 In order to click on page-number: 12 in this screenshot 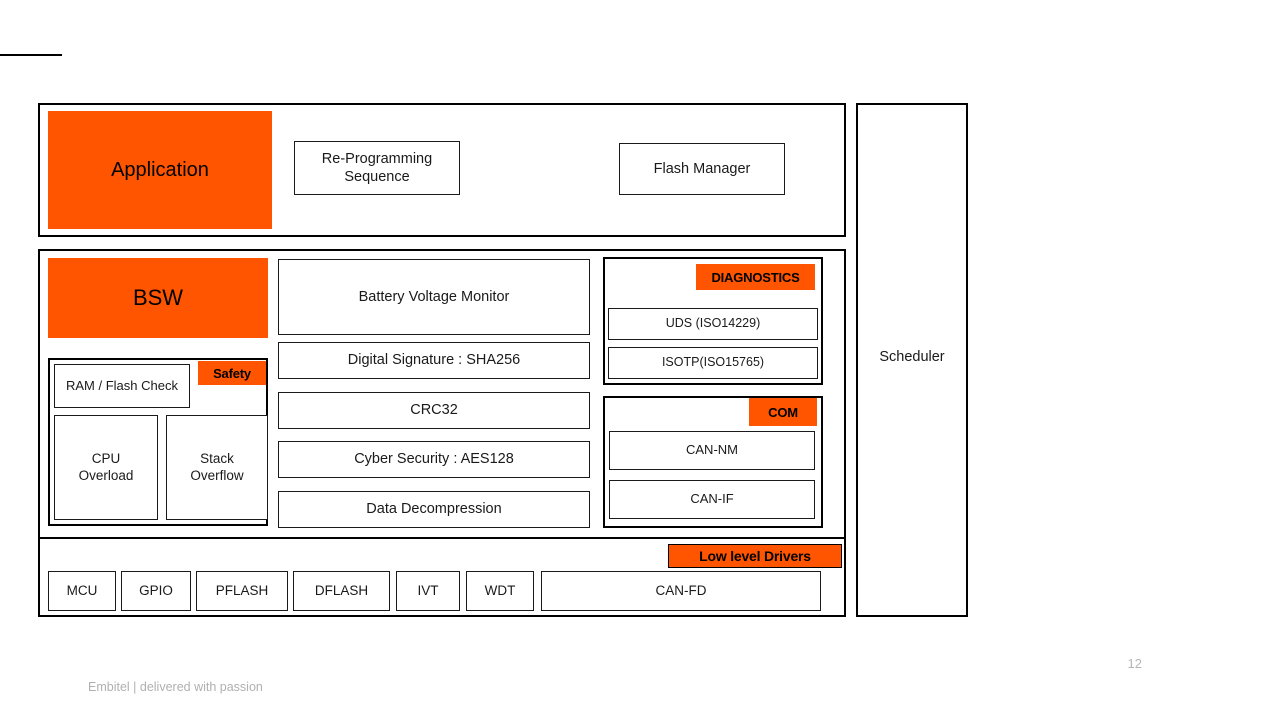, I will do `click(1134, 663)`.